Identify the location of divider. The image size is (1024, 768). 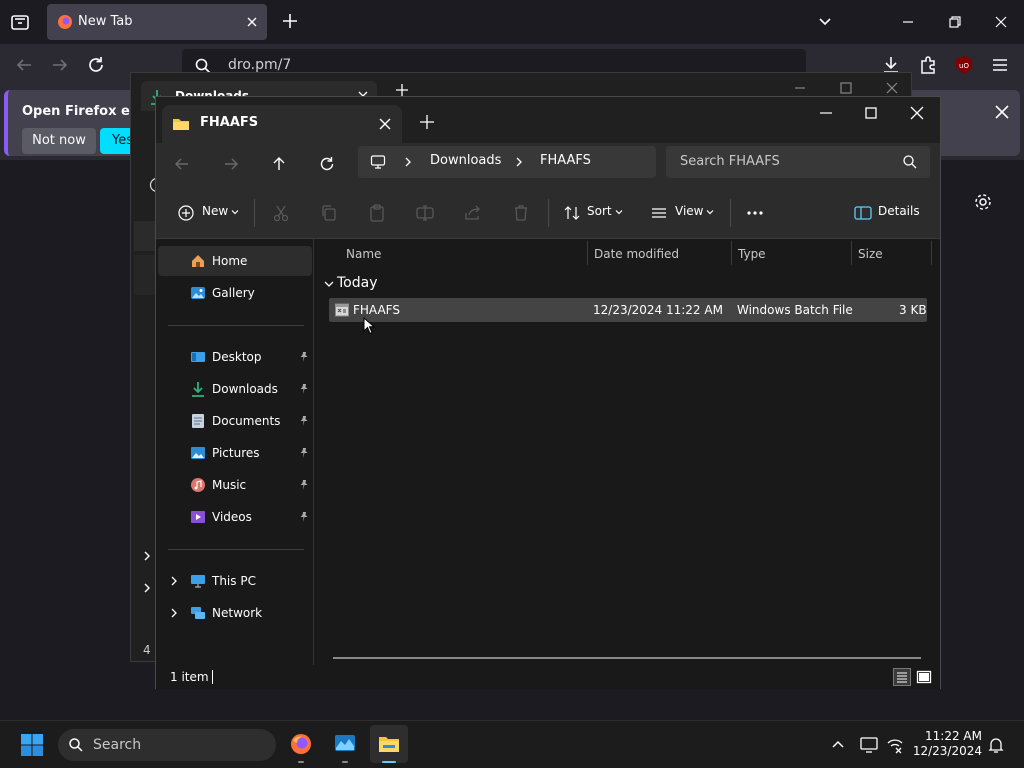
(236, 325).